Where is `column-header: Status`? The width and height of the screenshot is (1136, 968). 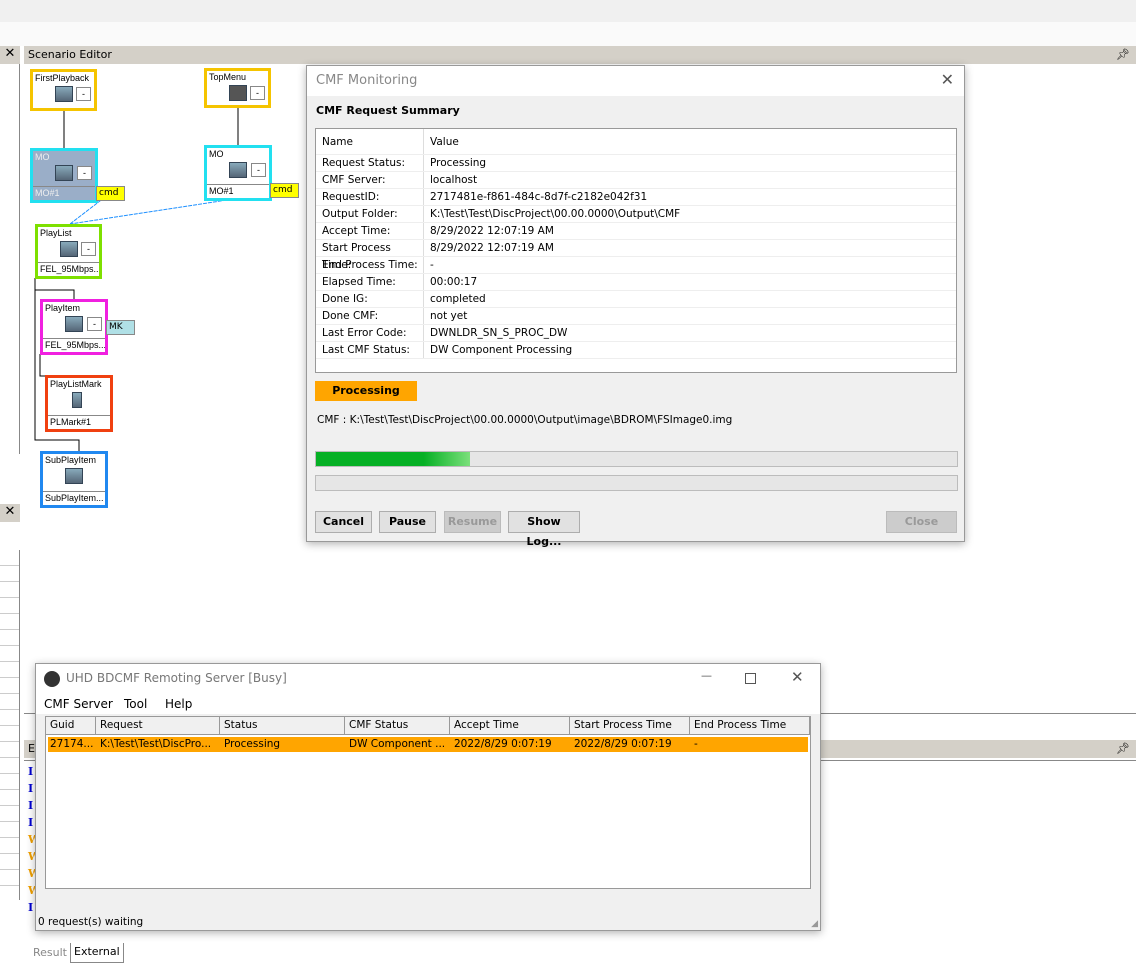 column-header: Status is located at coordinates (282, 725).